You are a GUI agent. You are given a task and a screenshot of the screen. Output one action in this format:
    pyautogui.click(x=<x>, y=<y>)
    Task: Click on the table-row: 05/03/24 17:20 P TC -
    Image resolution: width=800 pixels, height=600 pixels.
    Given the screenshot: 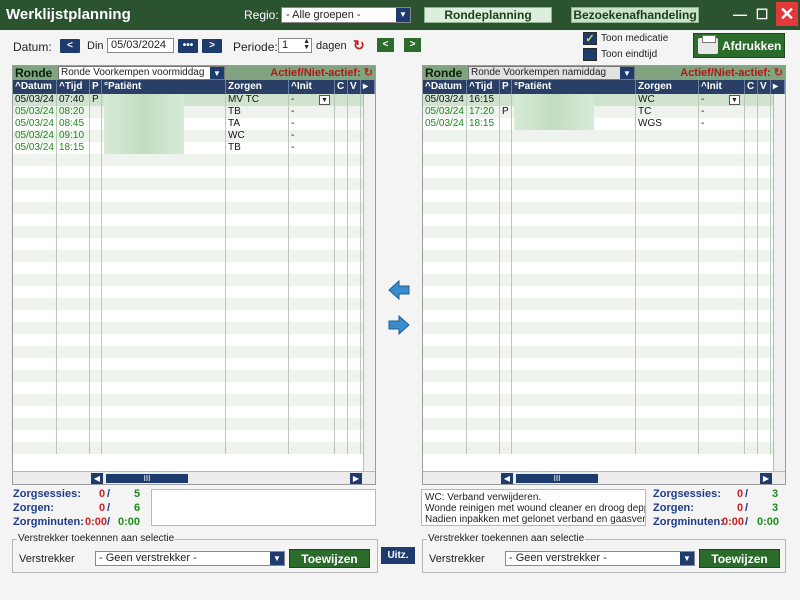 What is the action you would take?
    pyautogui.click(x=604, y=112)
    